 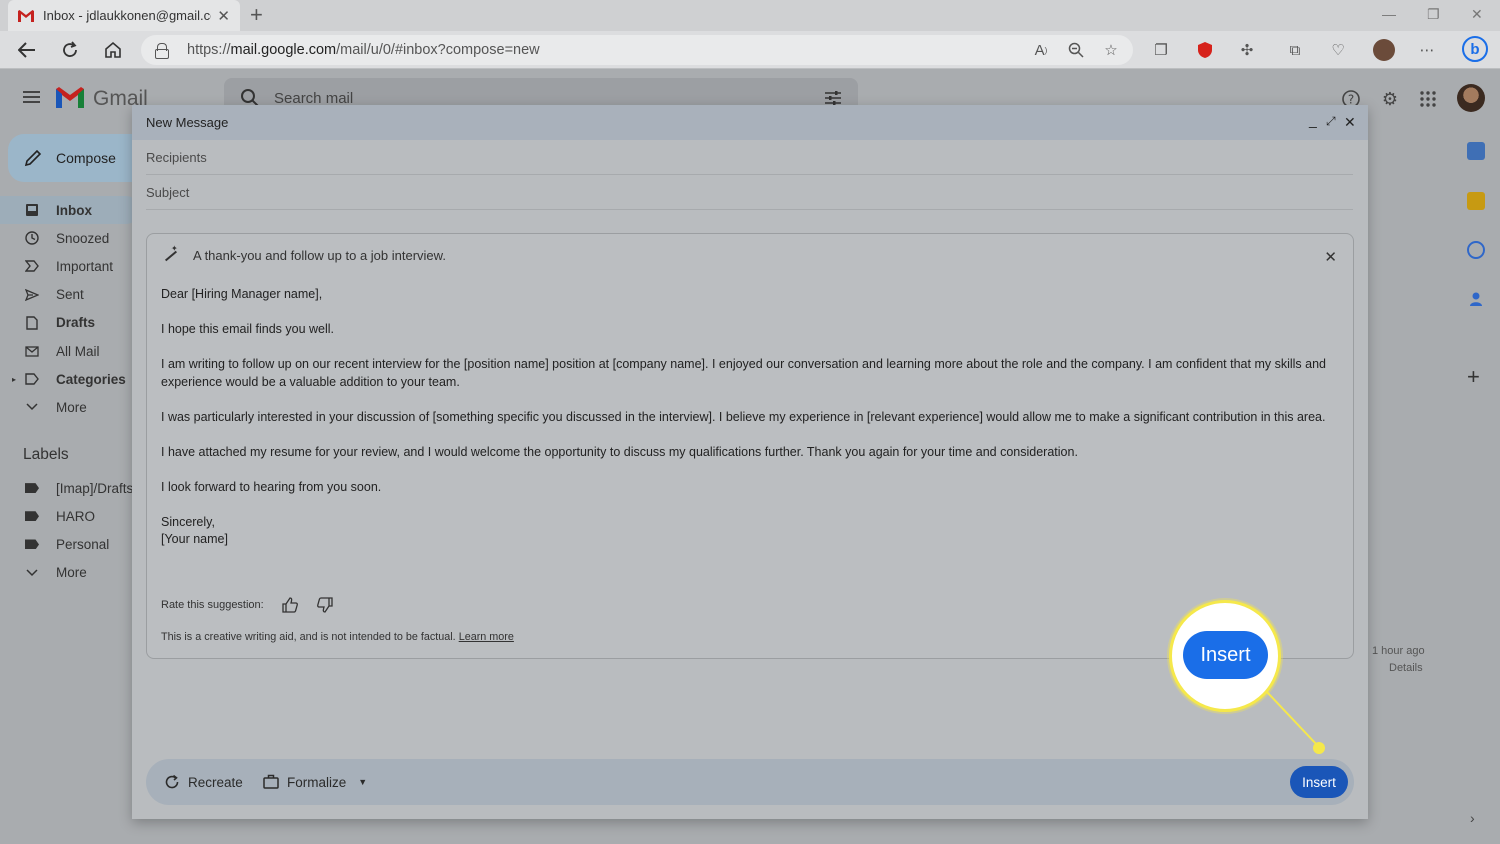 What do you see at coordinates (170, 253) in the screenshot?
I see `magic-wand-icon` at bounding box center [170, 253].